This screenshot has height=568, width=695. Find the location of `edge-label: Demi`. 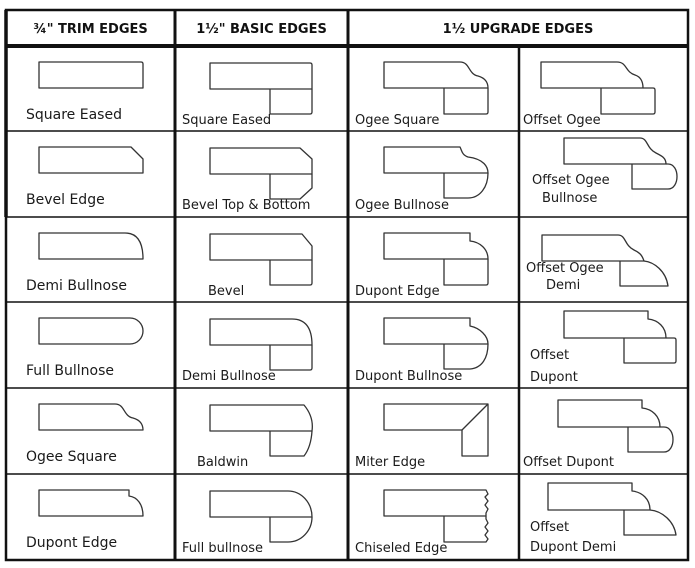

edge-label: Demi is located at coordinates (563, 285).